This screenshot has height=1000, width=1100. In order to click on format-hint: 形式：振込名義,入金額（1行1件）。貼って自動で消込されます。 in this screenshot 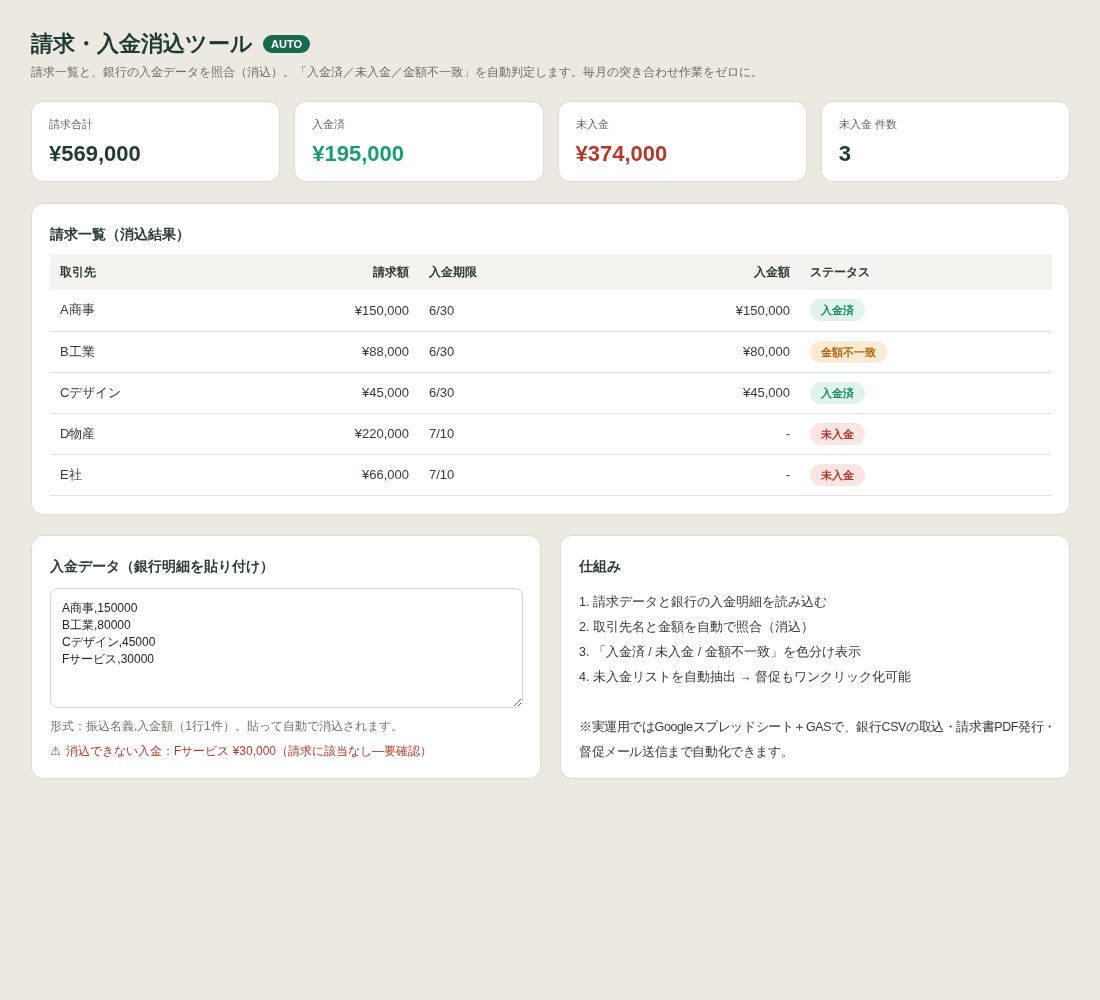, I will do `click(227, 725)`.